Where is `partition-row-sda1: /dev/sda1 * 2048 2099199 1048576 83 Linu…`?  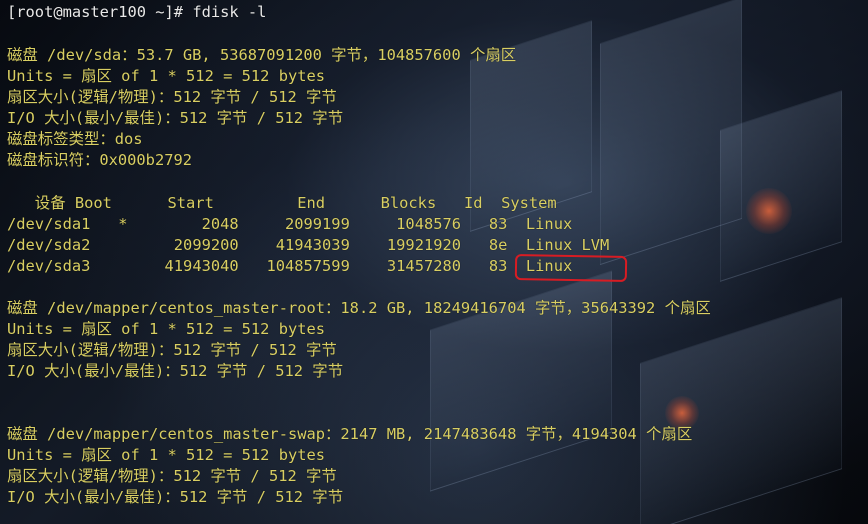
partition-row-sda1: /dev/sda1 * 2048 2099199 1048576 83 Linu… is located at coordinates (290, 224).